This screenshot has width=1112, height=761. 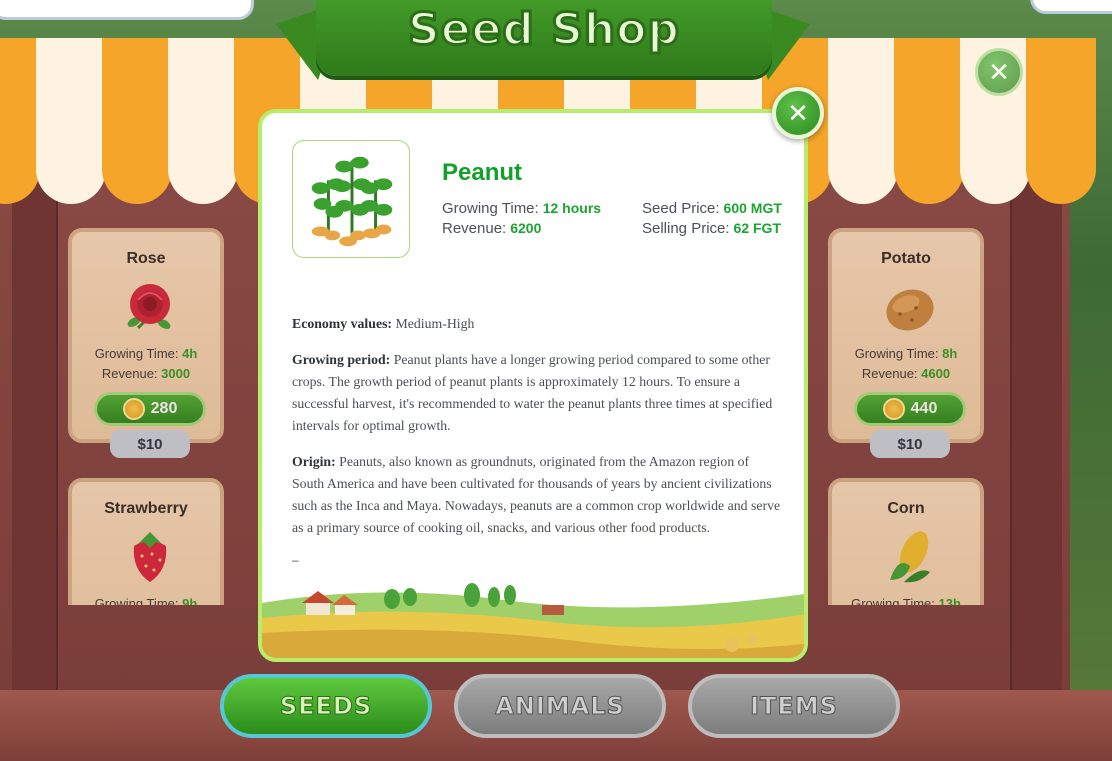 What do you see at coordinates (686, 228) in the screenshot?
I see `selling-price-label: Selling Price:` at bounding box center [686, 228].